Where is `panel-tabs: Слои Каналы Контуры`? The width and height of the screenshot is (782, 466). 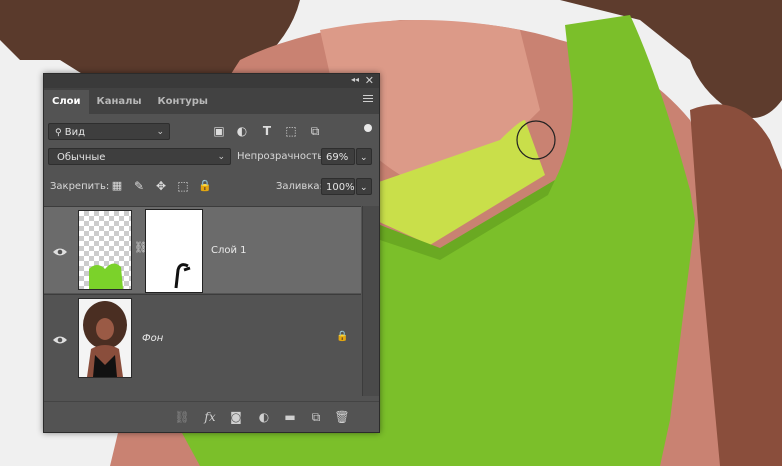 panel-tabs: Слои Каналы Контуры is located at coordinates (211, 101).